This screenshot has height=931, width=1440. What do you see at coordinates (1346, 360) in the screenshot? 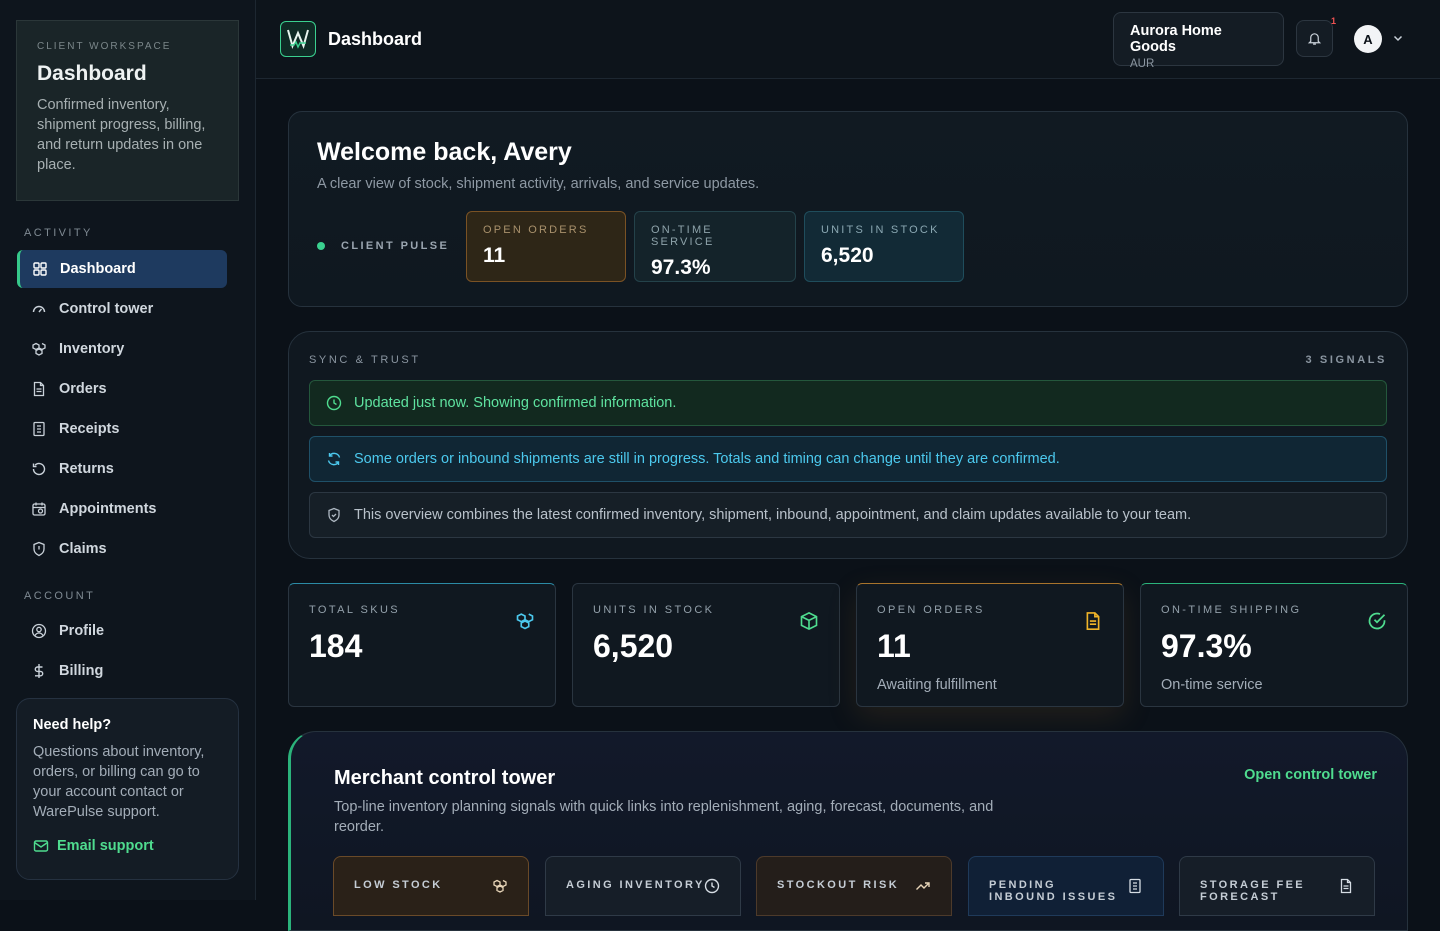
I see `signal-count: 3 SIGNALS` at bounding box center [1346, 360].